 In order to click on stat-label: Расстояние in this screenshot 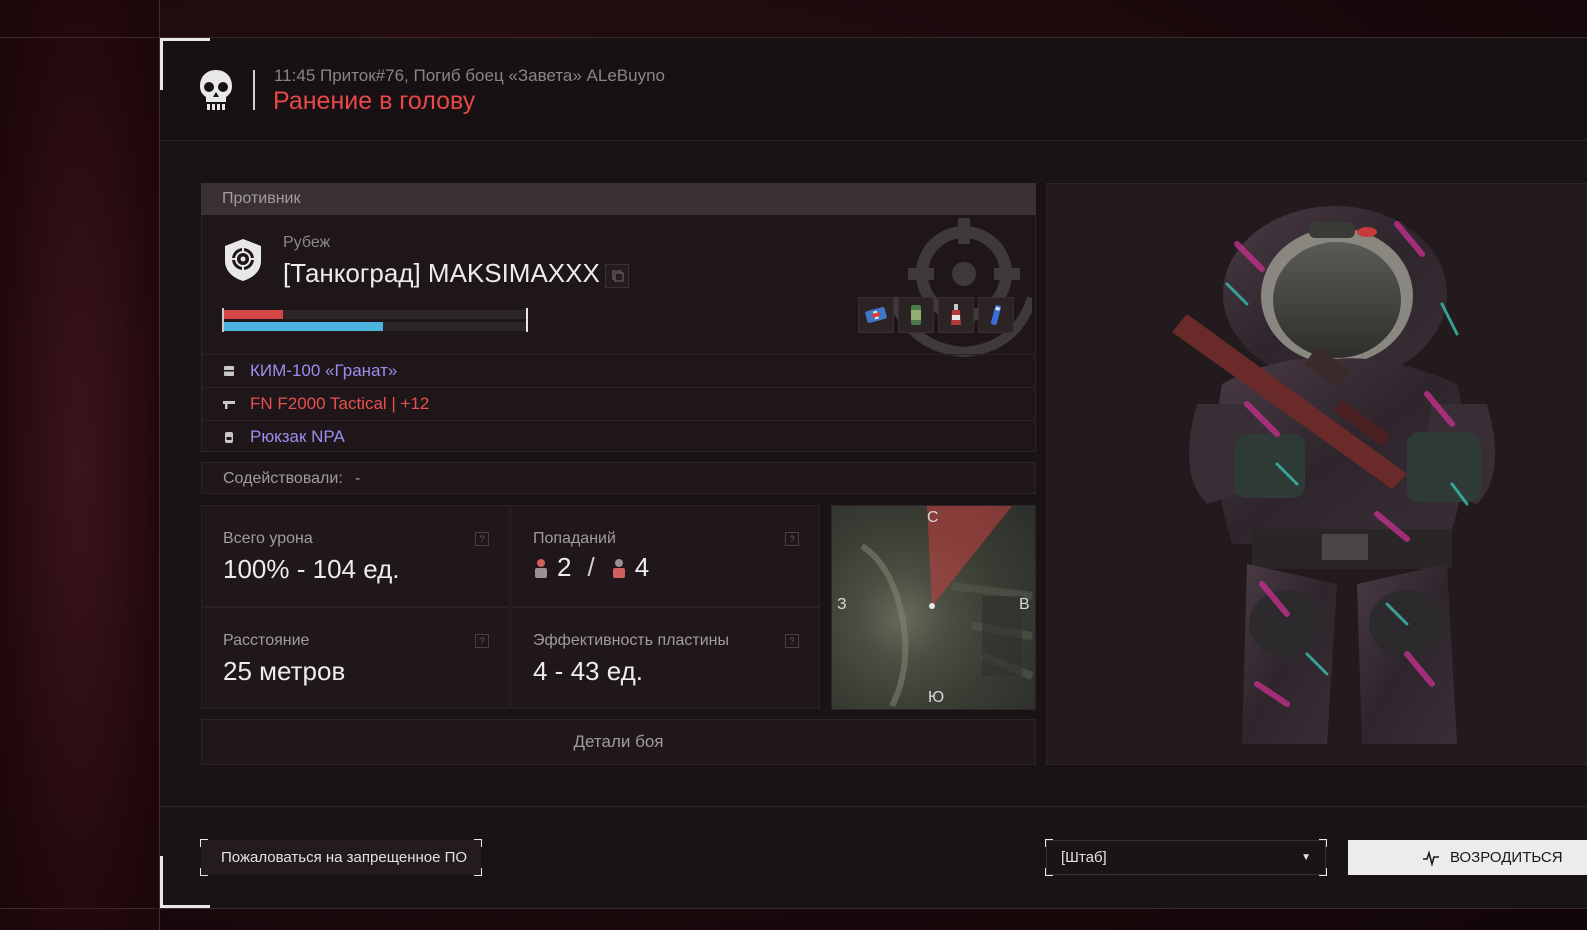, I will do `click(266, 640)`.